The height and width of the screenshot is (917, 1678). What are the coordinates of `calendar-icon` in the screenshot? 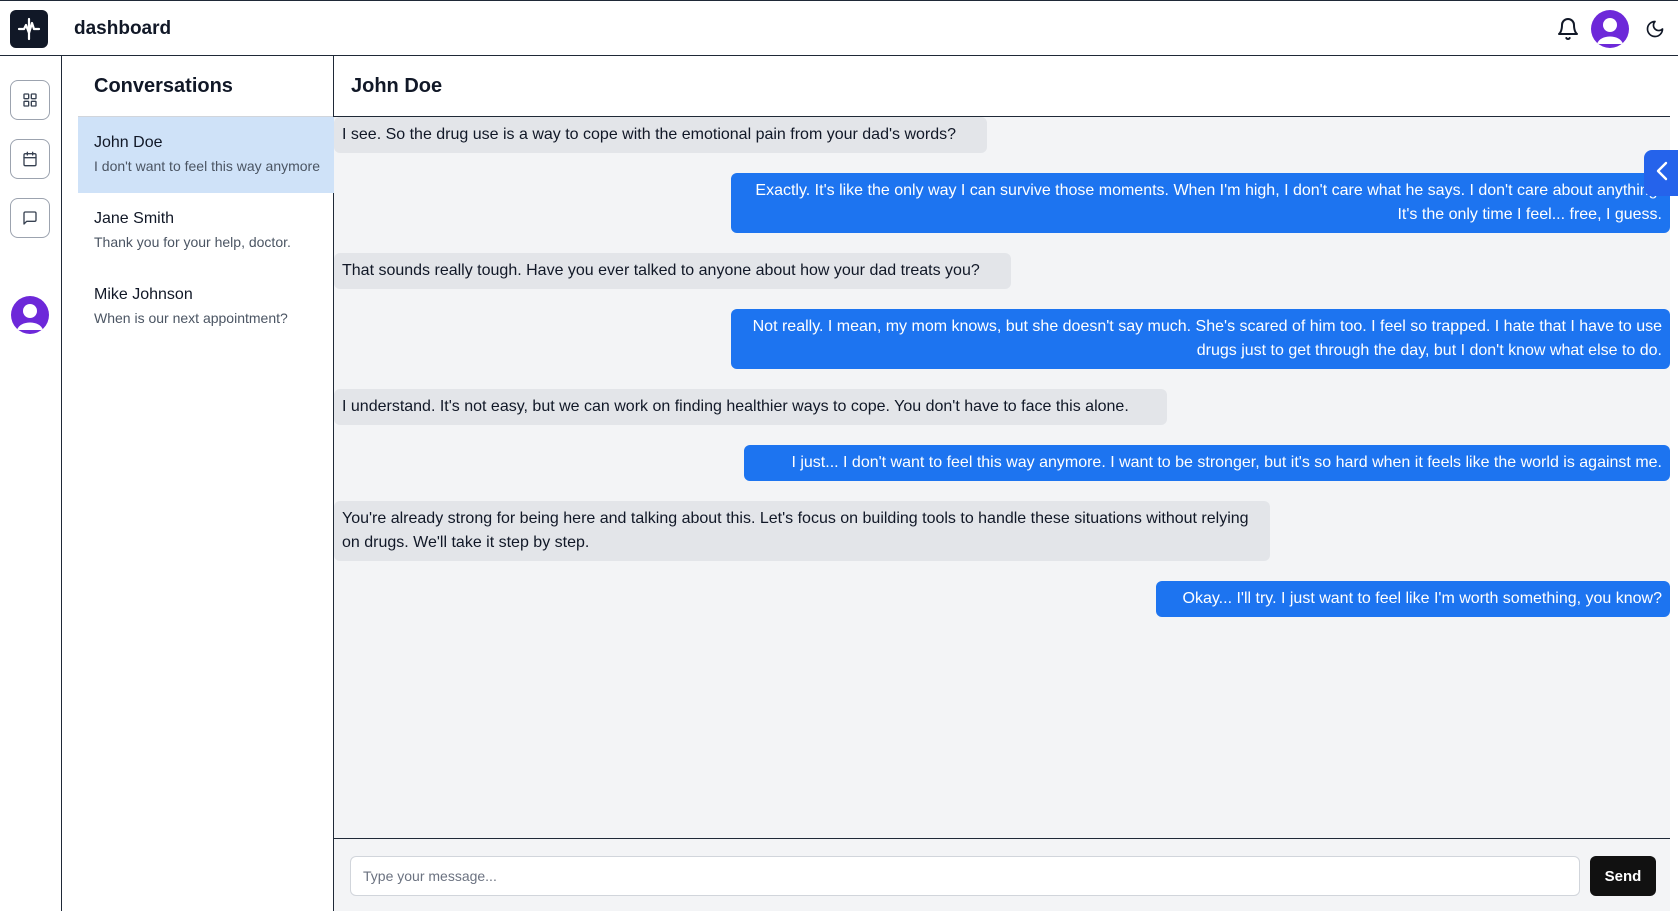 It's located at (30, 159).